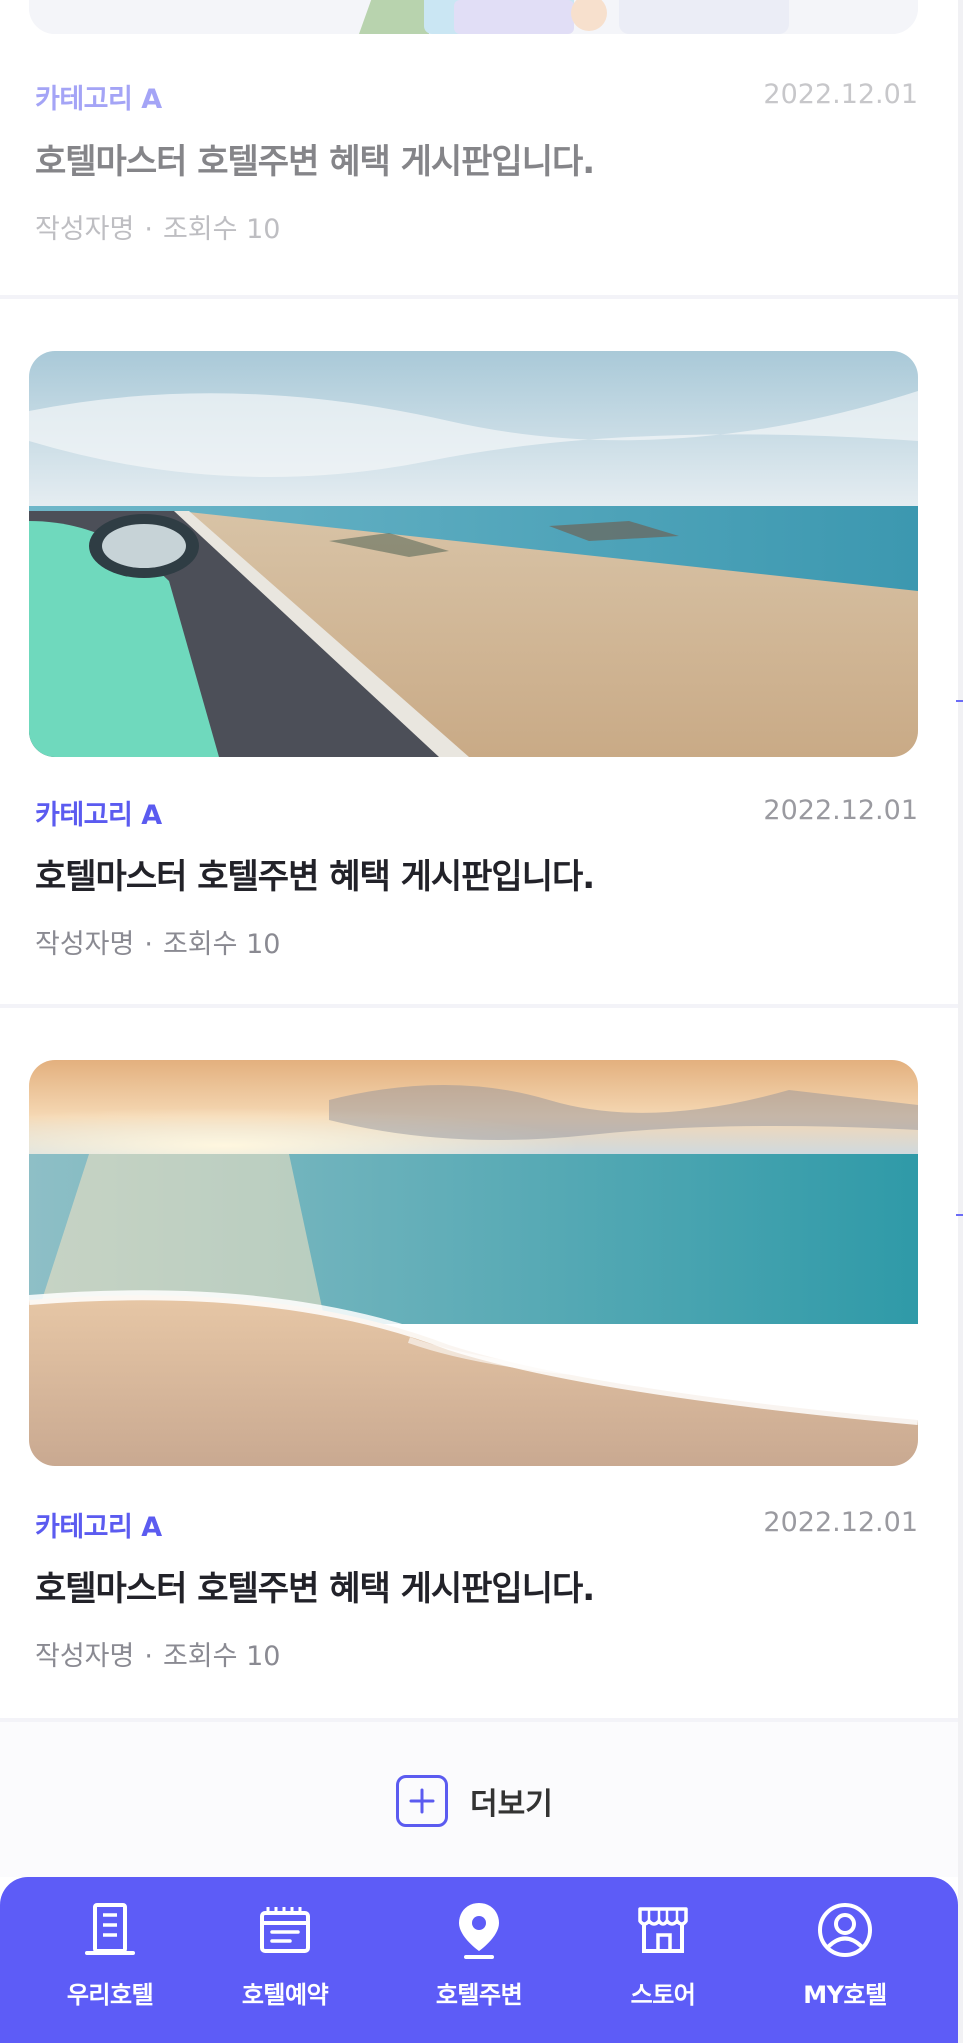  I want to click on load-more-section: 더보기, so click(479, 1799).